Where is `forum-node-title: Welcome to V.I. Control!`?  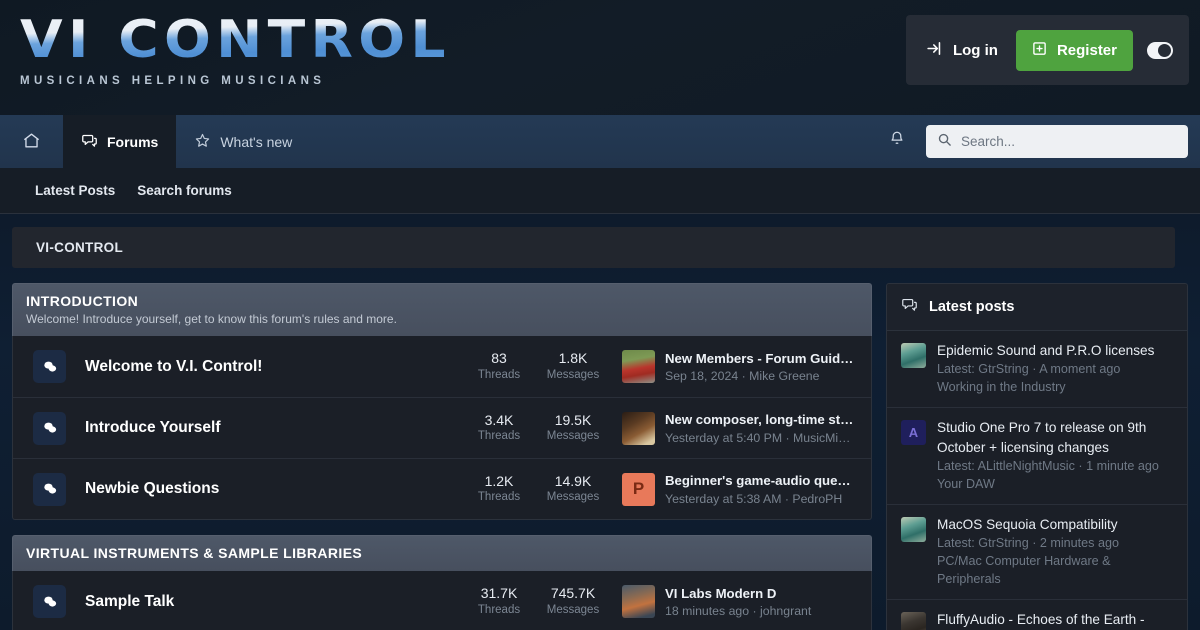 forum-node-title: Welcome to V.I. Control! is located at coordinates (273, 367).